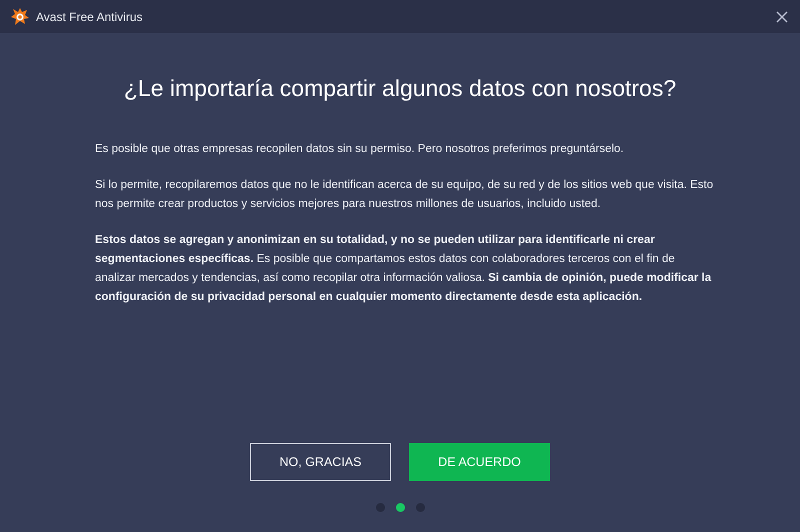 The image size is (800, 532). I want to click on paragraph: Si lo permite, recopilaremos datos que no le identifican acerca de su equipo, de su red y de los sitios web que visita. Esto nos permite crear productos y servicios mejores para nuestros millones de usuarios, incluido usted., so click(404, 195).